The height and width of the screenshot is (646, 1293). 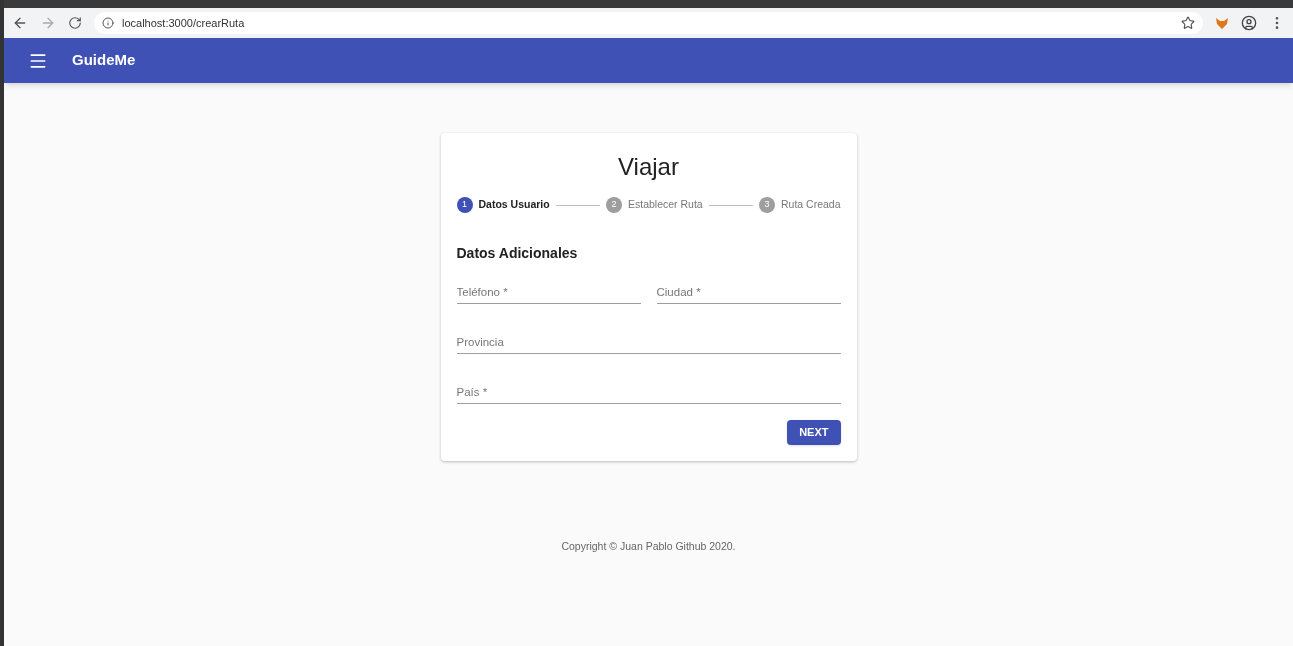 I want to click on step-number: 2, so click(x=613, y=205).